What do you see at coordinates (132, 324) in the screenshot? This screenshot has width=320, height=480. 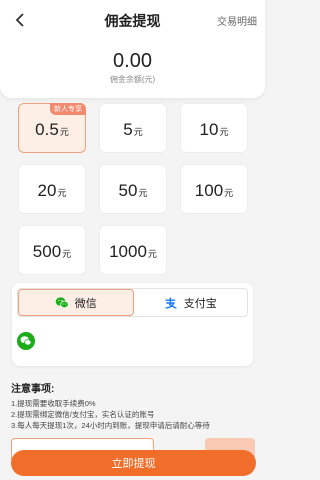 I see `payment-method-card: 微信 支付宝` at bounding box center [132, 324].